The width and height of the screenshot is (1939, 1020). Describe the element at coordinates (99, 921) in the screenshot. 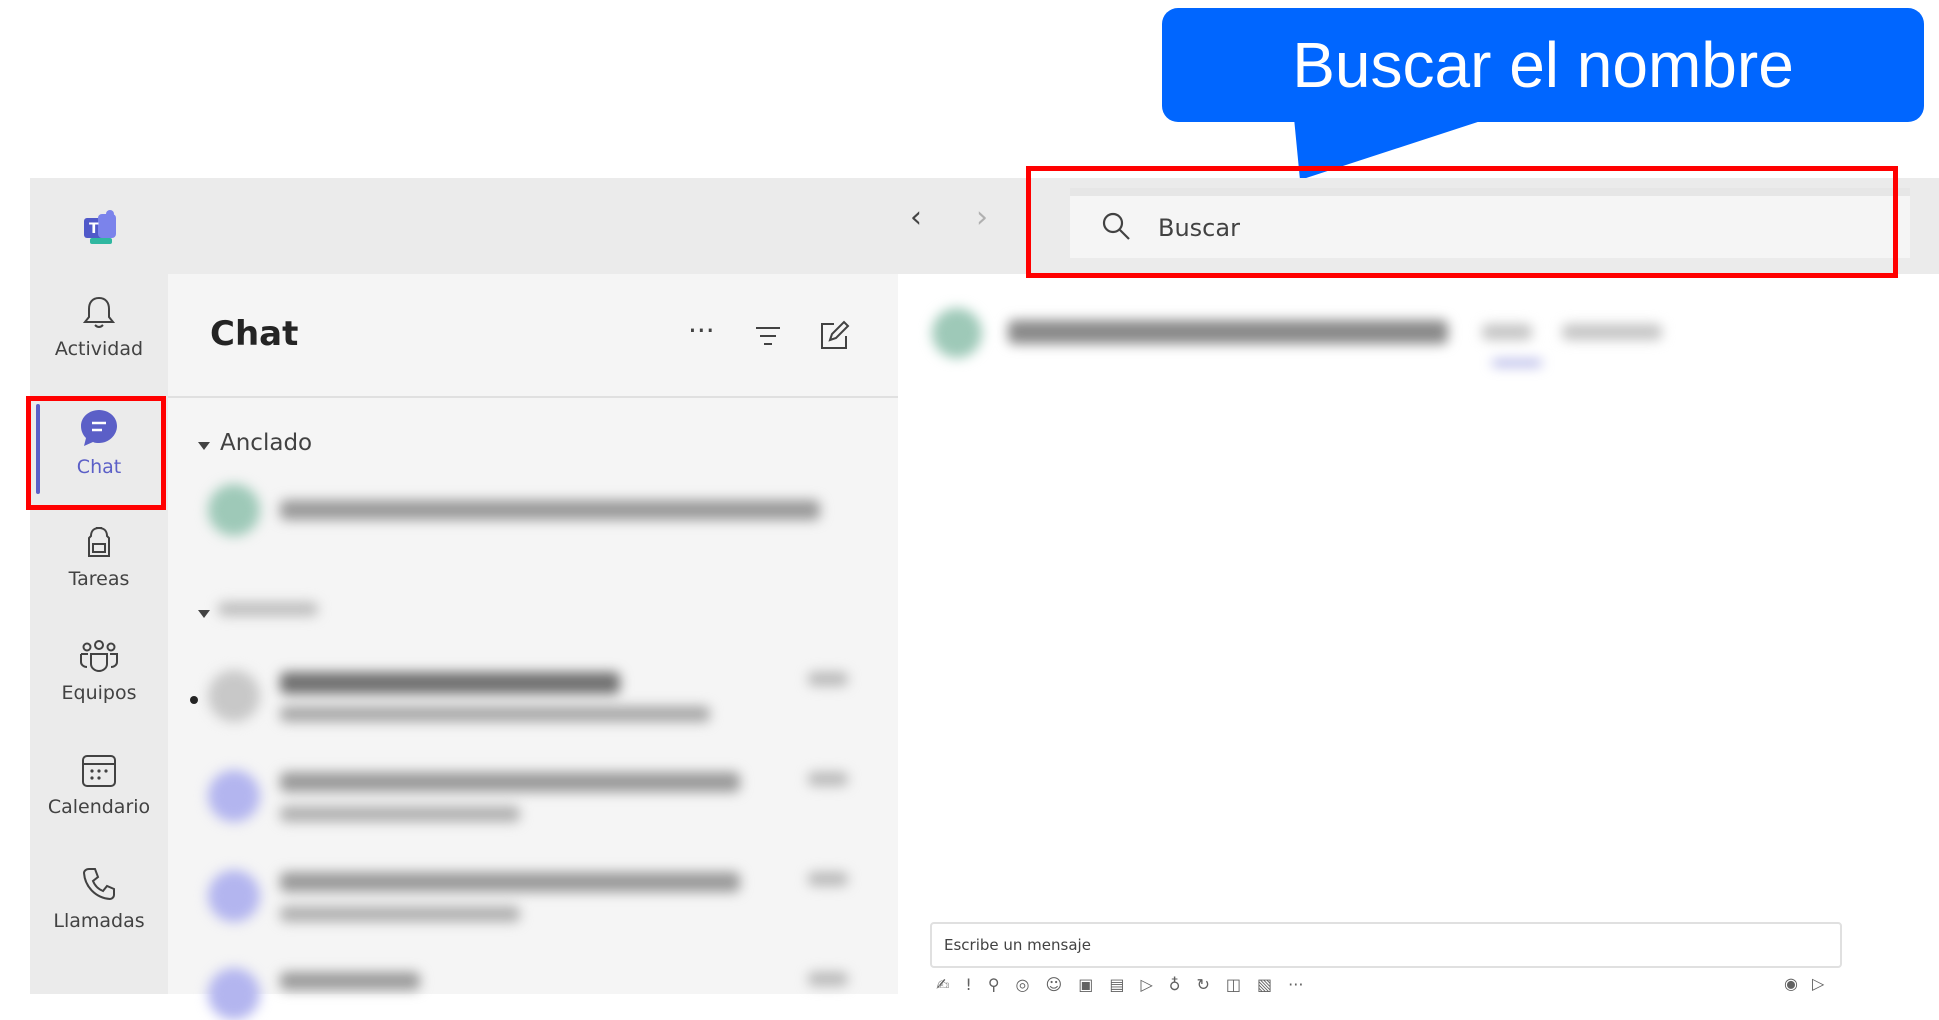

I see `rail-label: Llamadas` at that location.